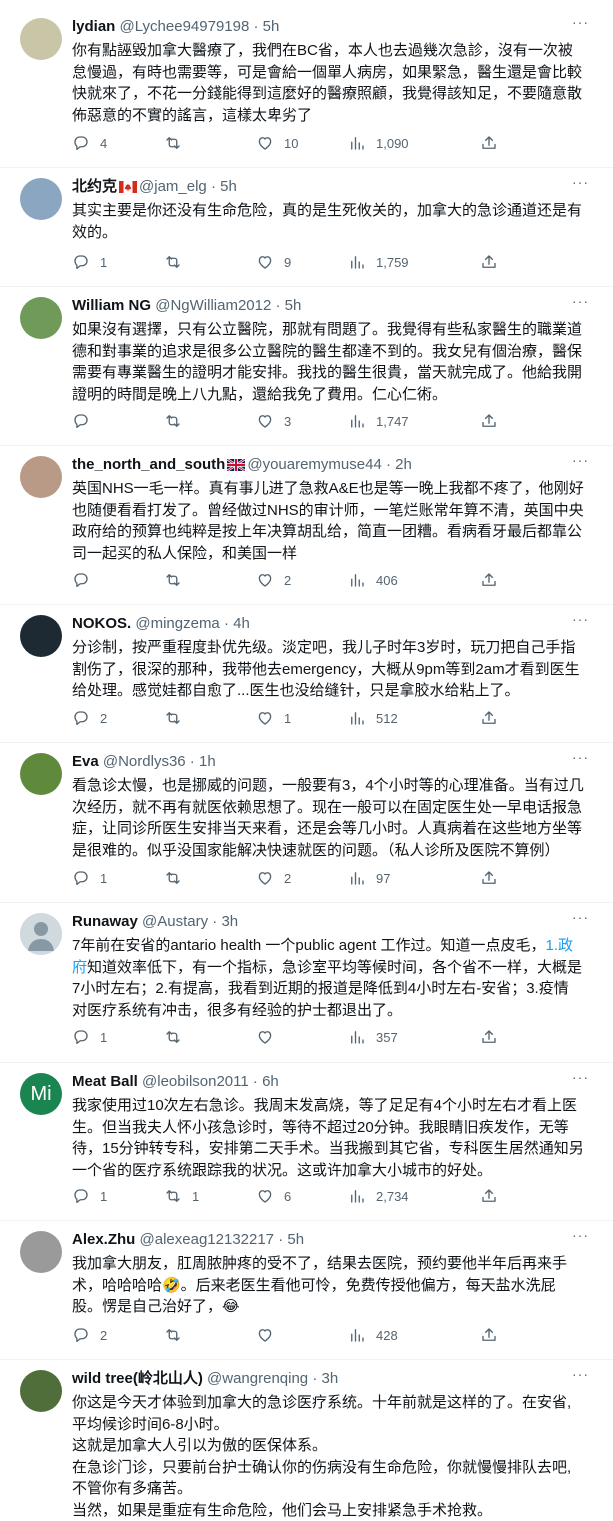 Image resolution: width=613 pixels, height=1521 pixels. I want to click on timestamp: 6h, so click(270, 1081).